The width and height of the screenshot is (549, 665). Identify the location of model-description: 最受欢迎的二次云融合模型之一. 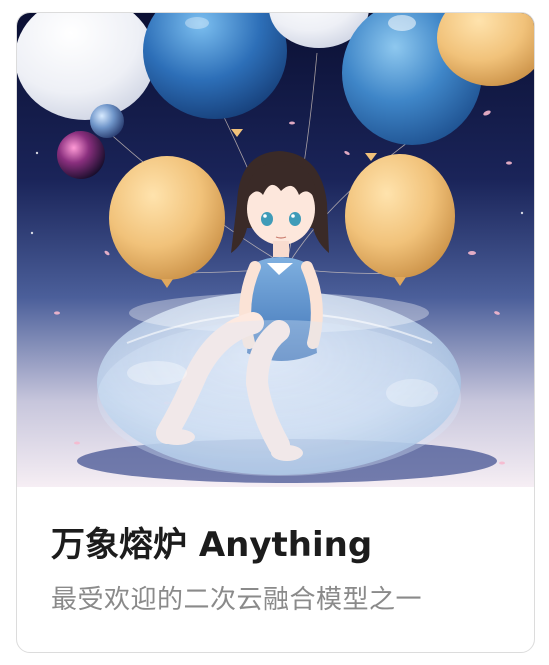
(237, 600).